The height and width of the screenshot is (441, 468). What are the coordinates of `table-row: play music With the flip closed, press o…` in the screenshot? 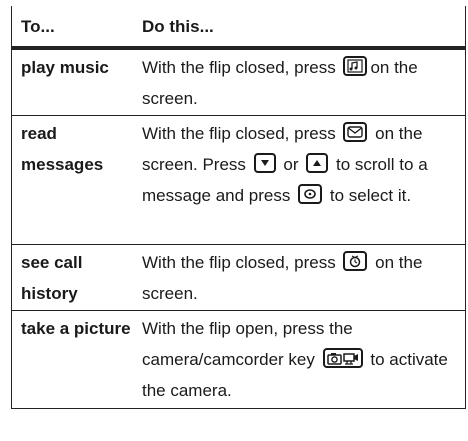 It's located at (238, 82).